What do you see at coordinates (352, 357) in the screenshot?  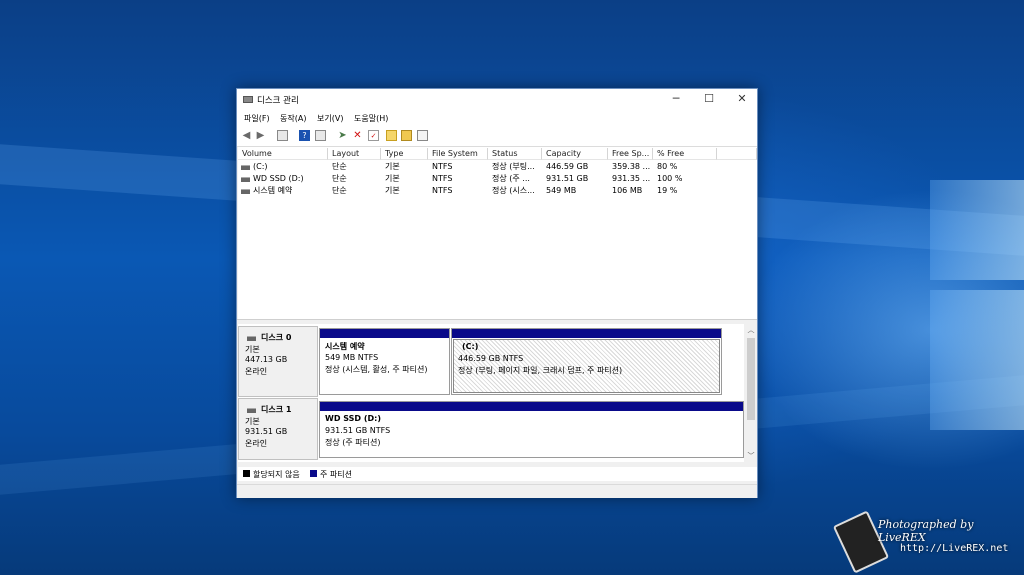 I see `partition-size: 549 MB NTFS` at bounding box center [352, 357].